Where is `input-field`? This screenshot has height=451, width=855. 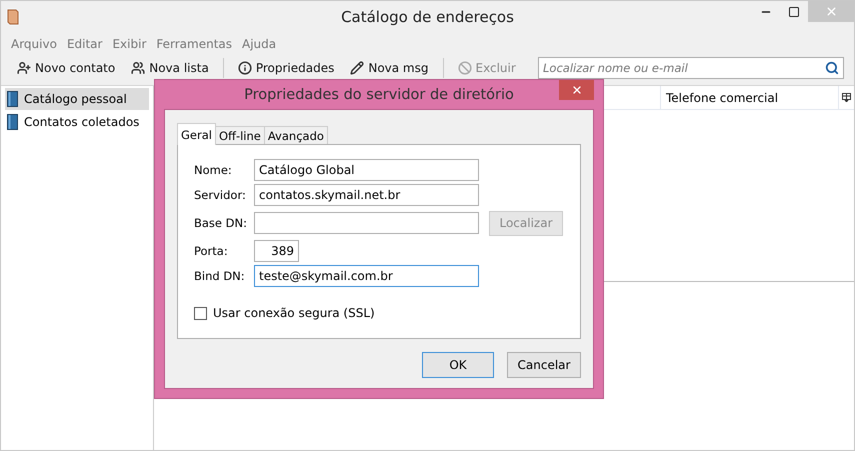
input-field is located at coordinates (366, 223).